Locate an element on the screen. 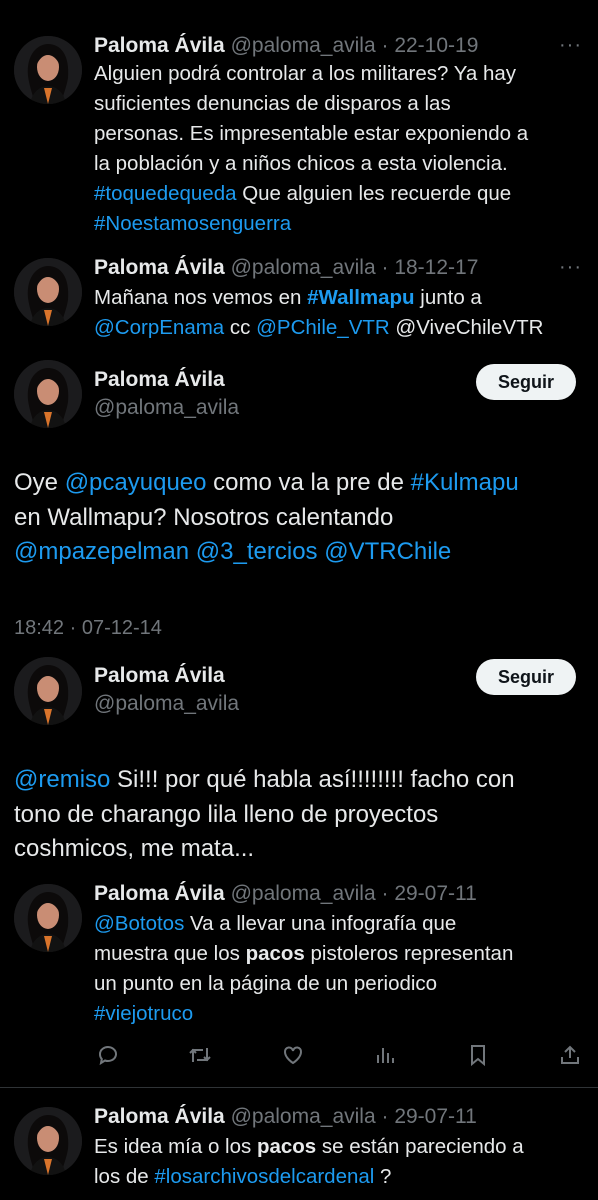  tweet-text-segment: Que alguien les recuerde que is located at coordinates (374, 193).